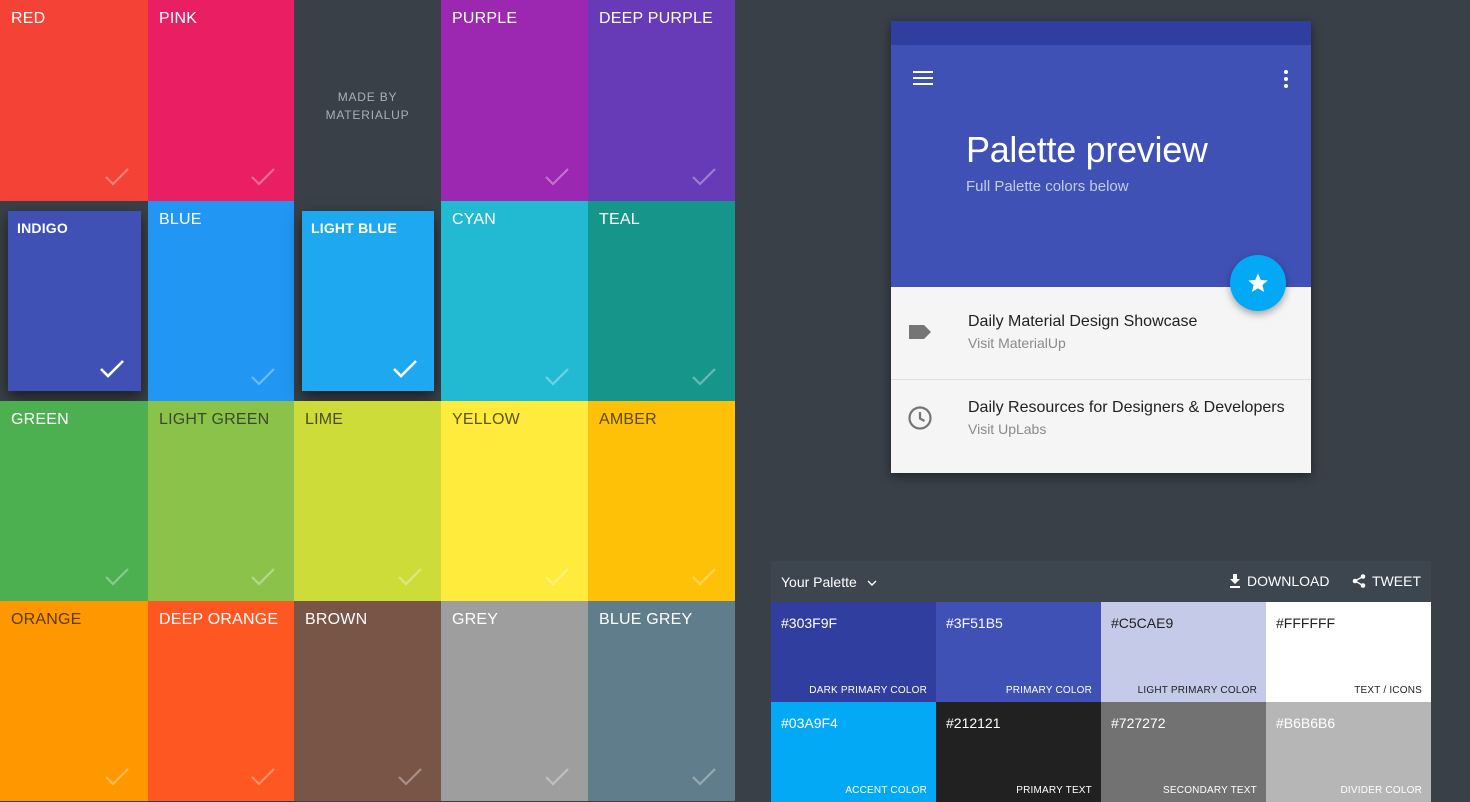 Image resolution: width=1470 pixels, height=802 pixels. Describe the element at coordinates (354, 228) in the screenshot. I see `color-tile-label: LIGHT BLUE` at that location.